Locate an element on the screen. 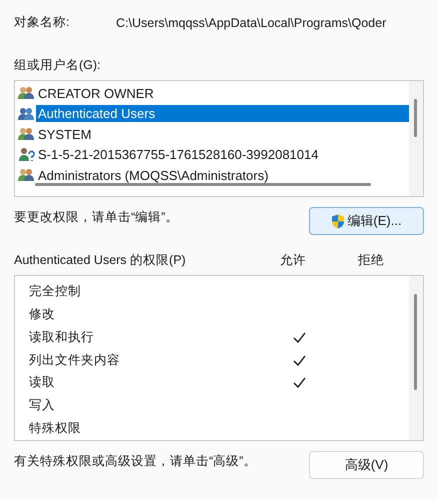  permission-name: 读取和执行 is located at coordinates (62, 337).